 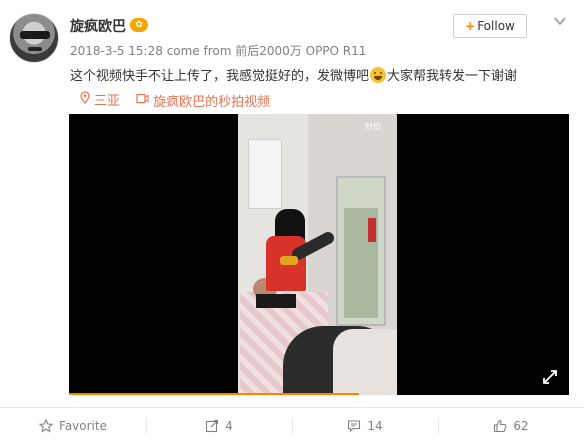 What do you see at coordinates (372, 230) in the screenshot?
I see `video-scene-red-object` at bounding box center [372, 230].